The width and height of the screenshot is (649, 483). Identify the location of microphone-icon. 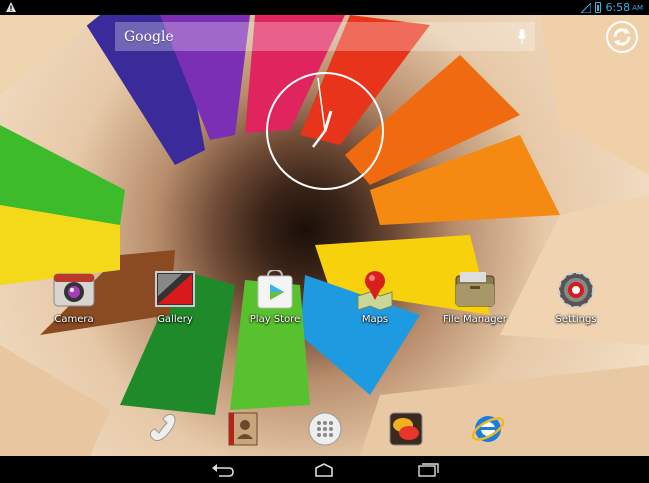
(522, 37).